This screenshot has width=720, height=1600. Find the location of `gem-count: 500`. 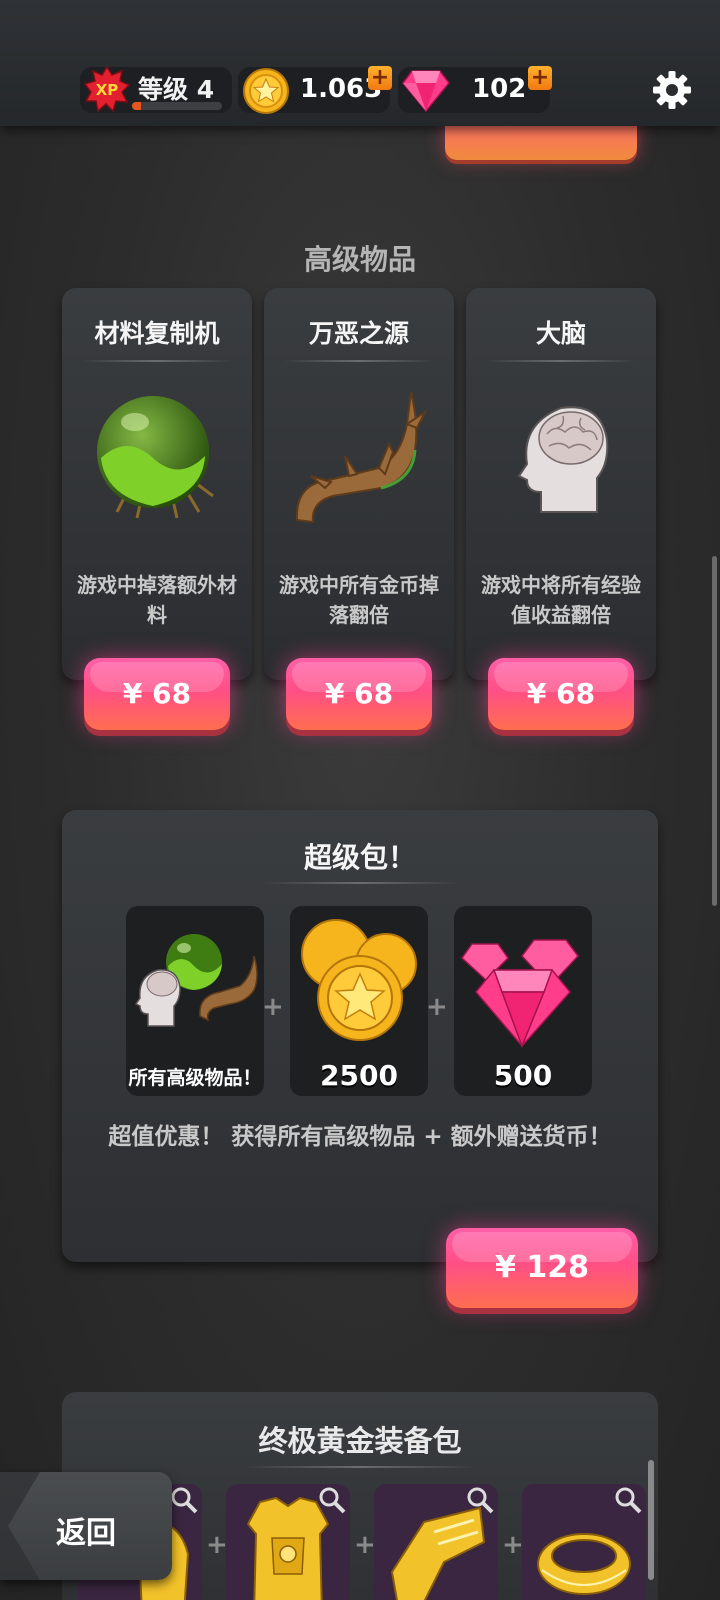

gem-count: 500 is located at coordinates (523, 1075).